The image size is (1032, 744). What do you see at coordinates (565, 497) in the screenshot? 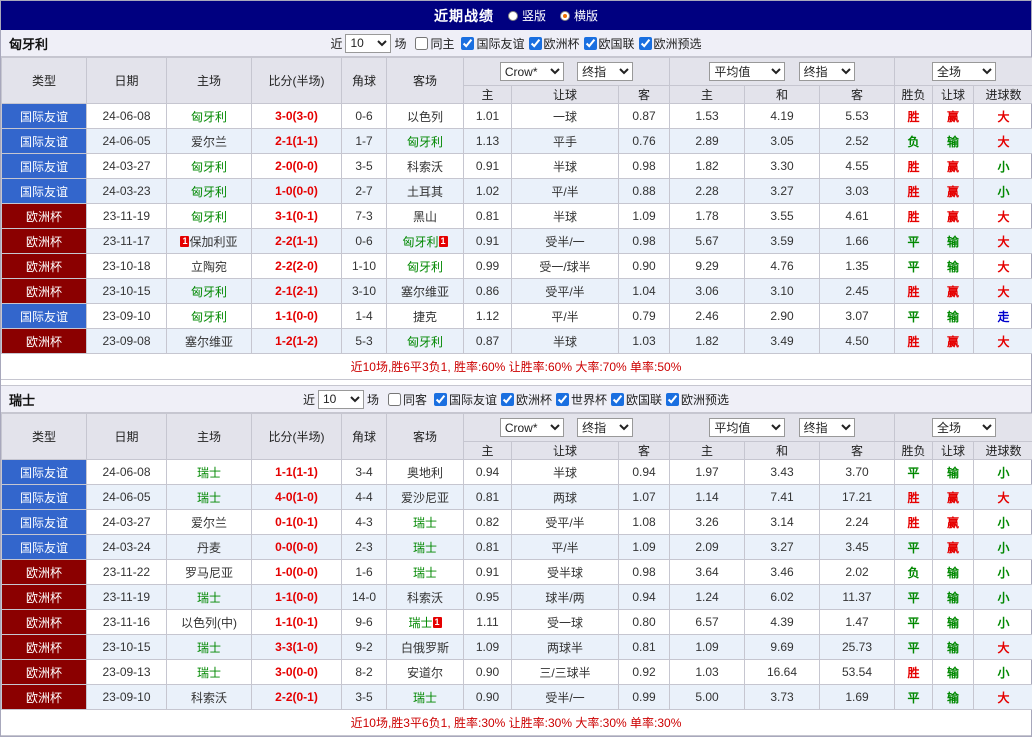
I see `handicap-cell: 两球` at bounding box center [565, 497].